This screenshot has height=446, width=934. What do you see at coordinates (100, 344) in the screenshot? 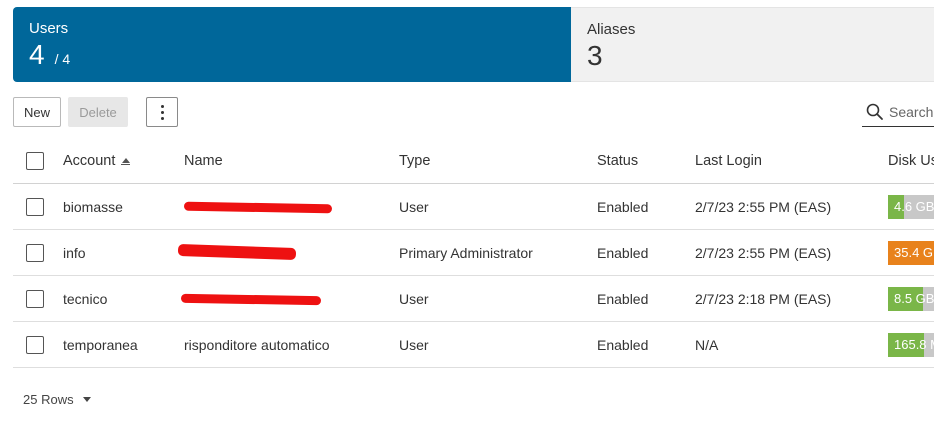
I see `account-cell: temporanea` at bounding box center [100, 344].